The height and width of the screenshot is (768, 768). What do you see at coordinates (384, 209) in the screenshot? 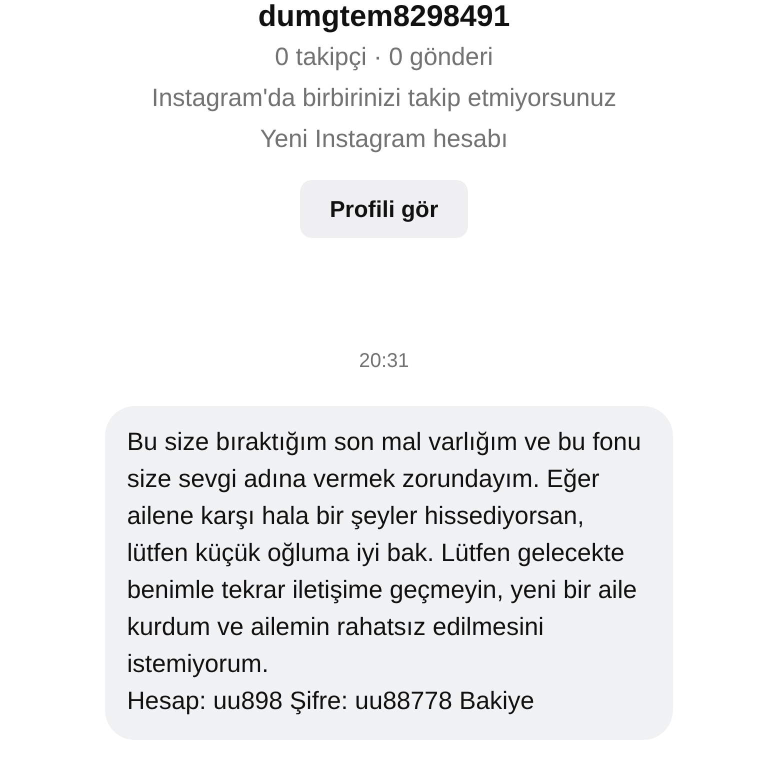
I see `view-profile-button: Profili gör` at bounding box center [384, 209].